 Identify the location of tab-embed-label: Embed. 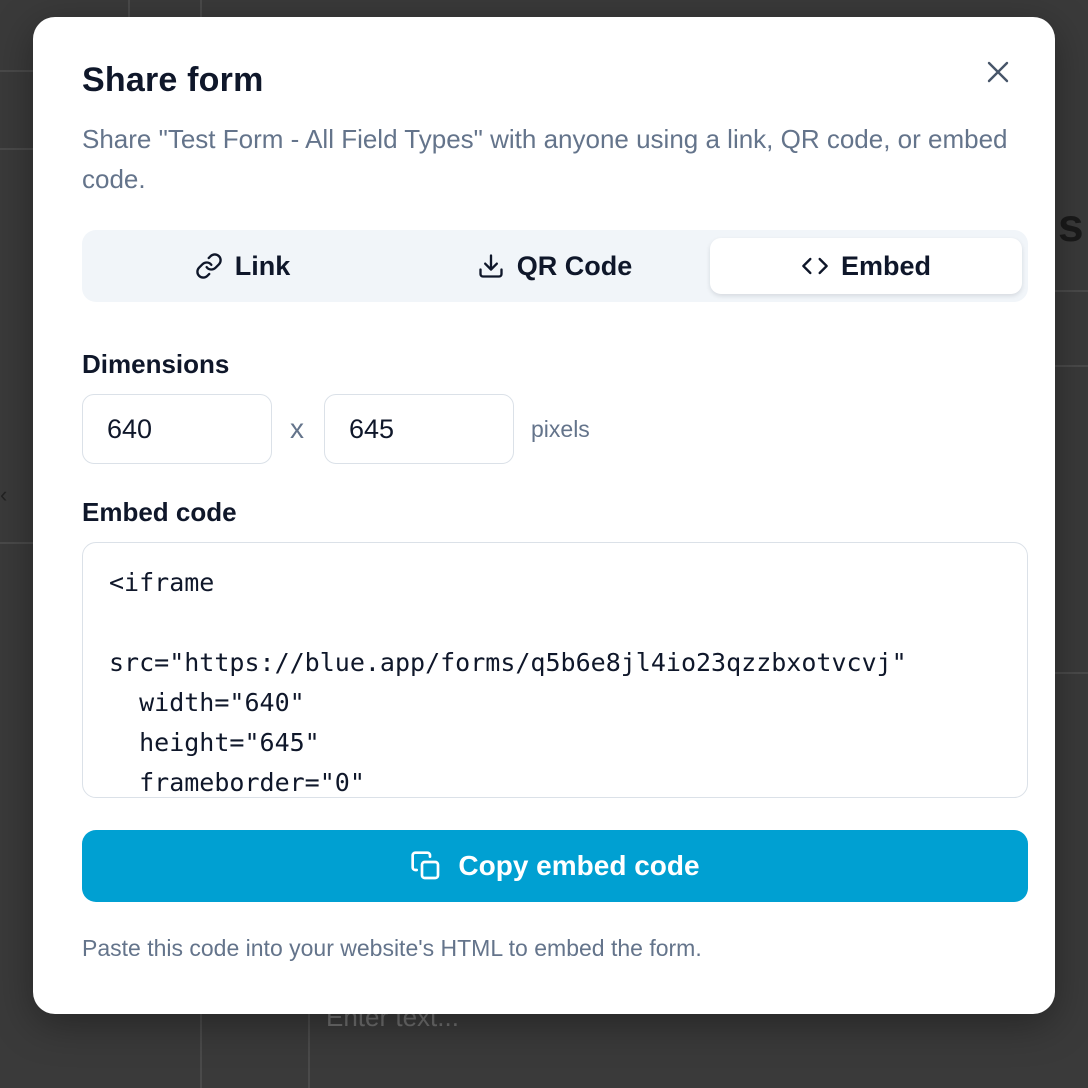
(886, 265).